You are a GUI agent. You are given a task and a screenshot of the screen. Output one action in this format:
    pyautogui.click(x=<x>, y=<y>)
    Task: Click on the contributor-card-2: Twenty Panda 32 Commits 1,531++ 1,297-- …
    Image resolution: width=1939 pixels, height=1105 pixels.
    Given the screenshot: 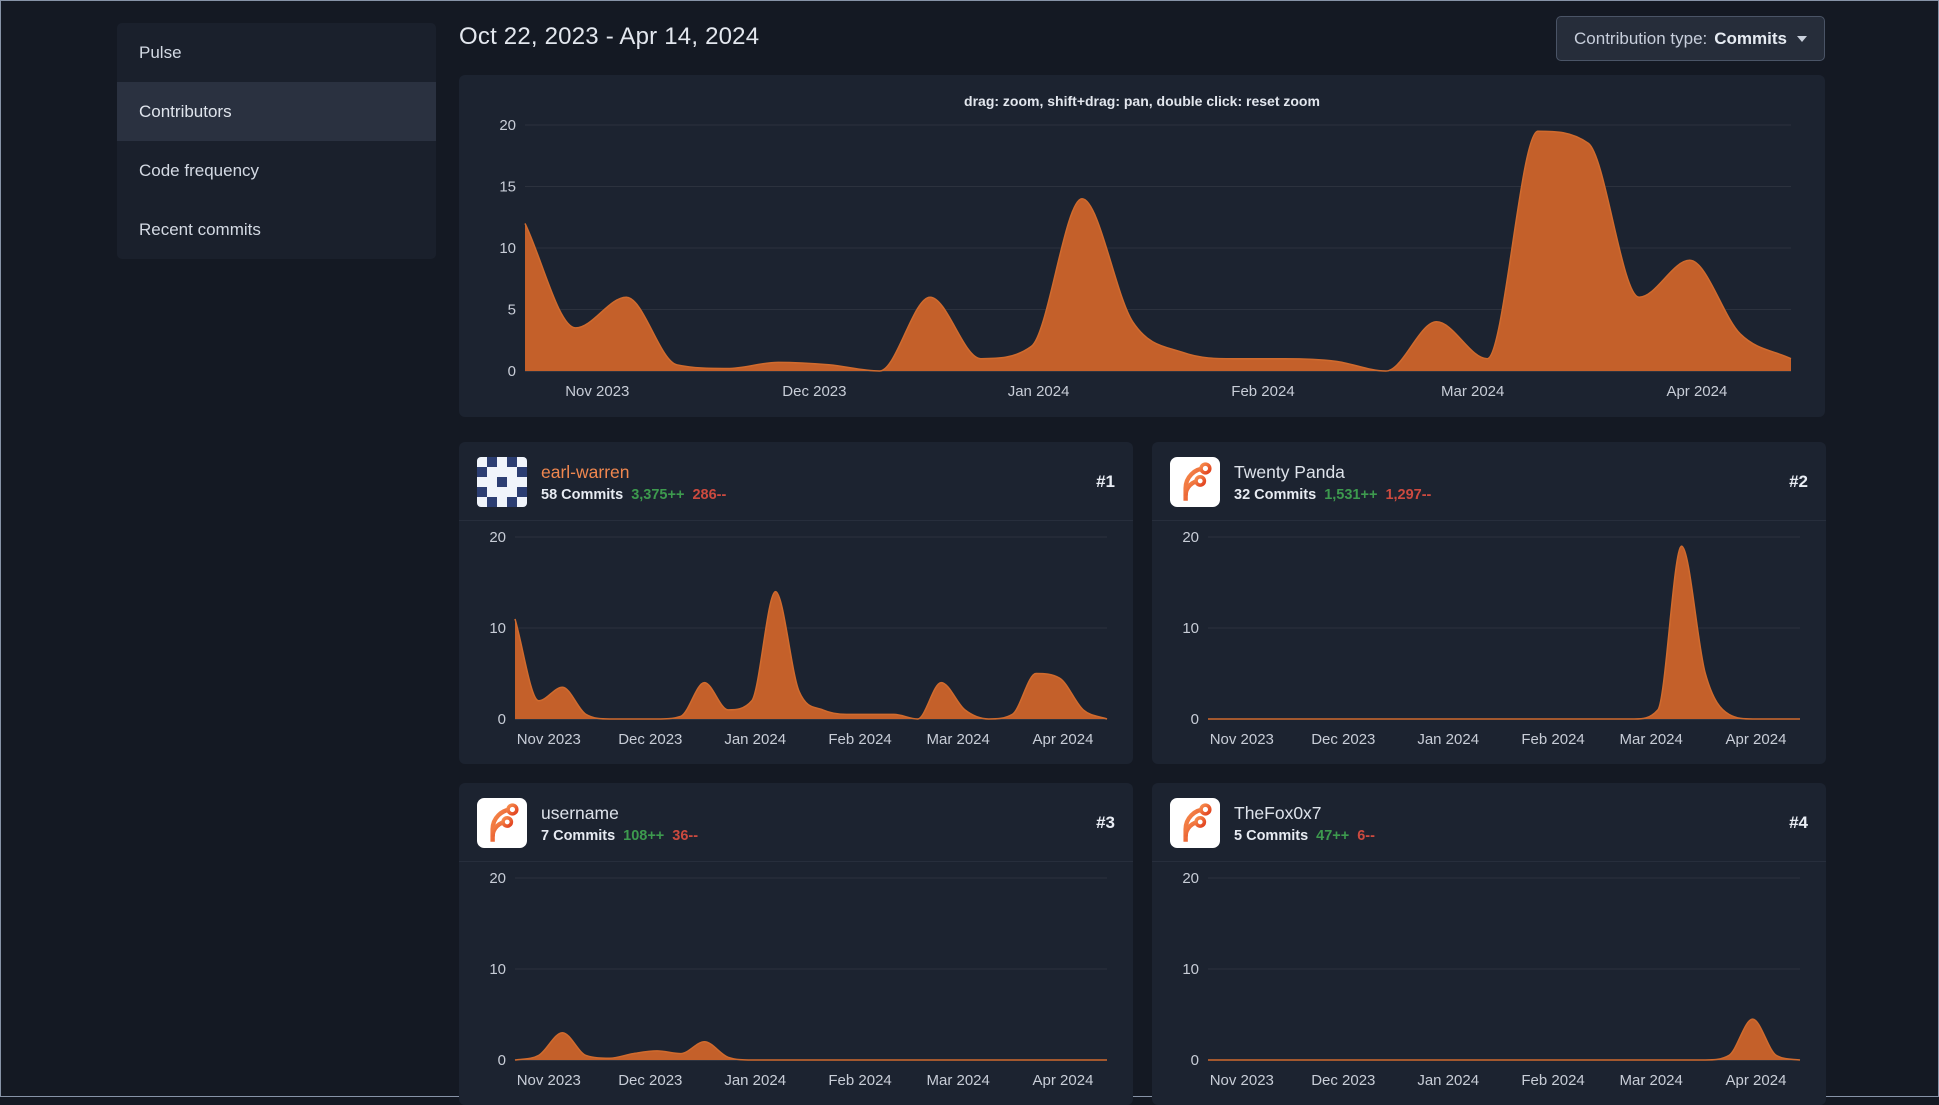 What is the action you would take?
    pyautogui.click(x=1489, y=603)
    